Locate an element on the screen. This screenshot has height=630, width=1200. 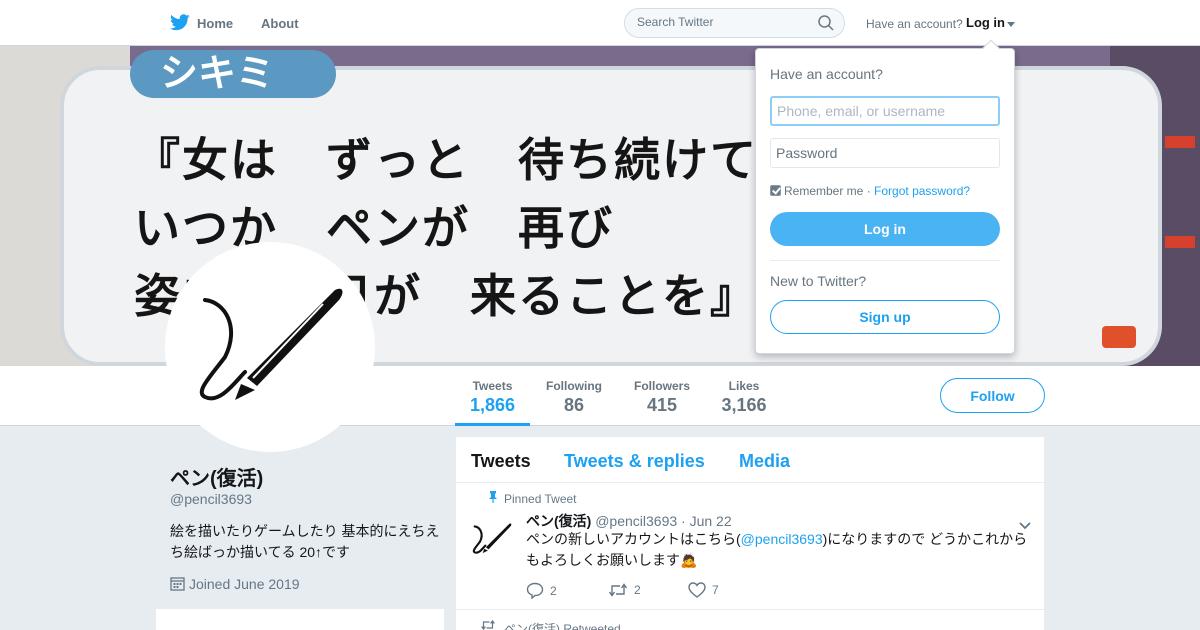
banner-name-tag: シキミ is located at coordinates (233, 74).